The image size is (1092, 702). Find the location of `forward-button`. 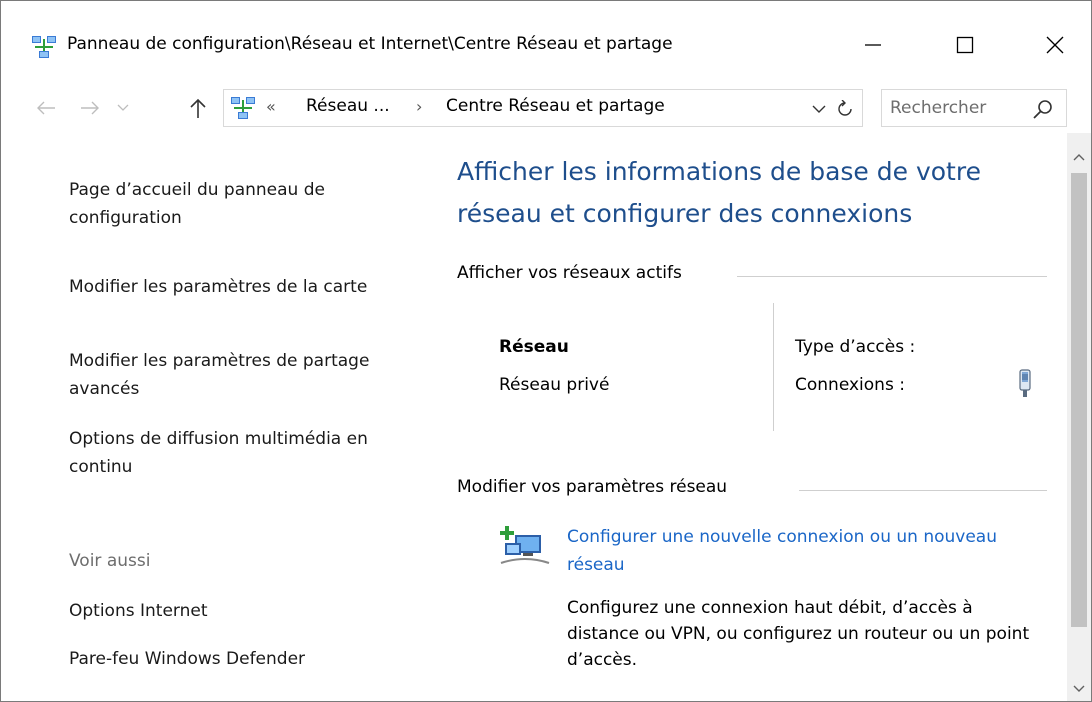

forward-button is located at coordinates (90, 108).